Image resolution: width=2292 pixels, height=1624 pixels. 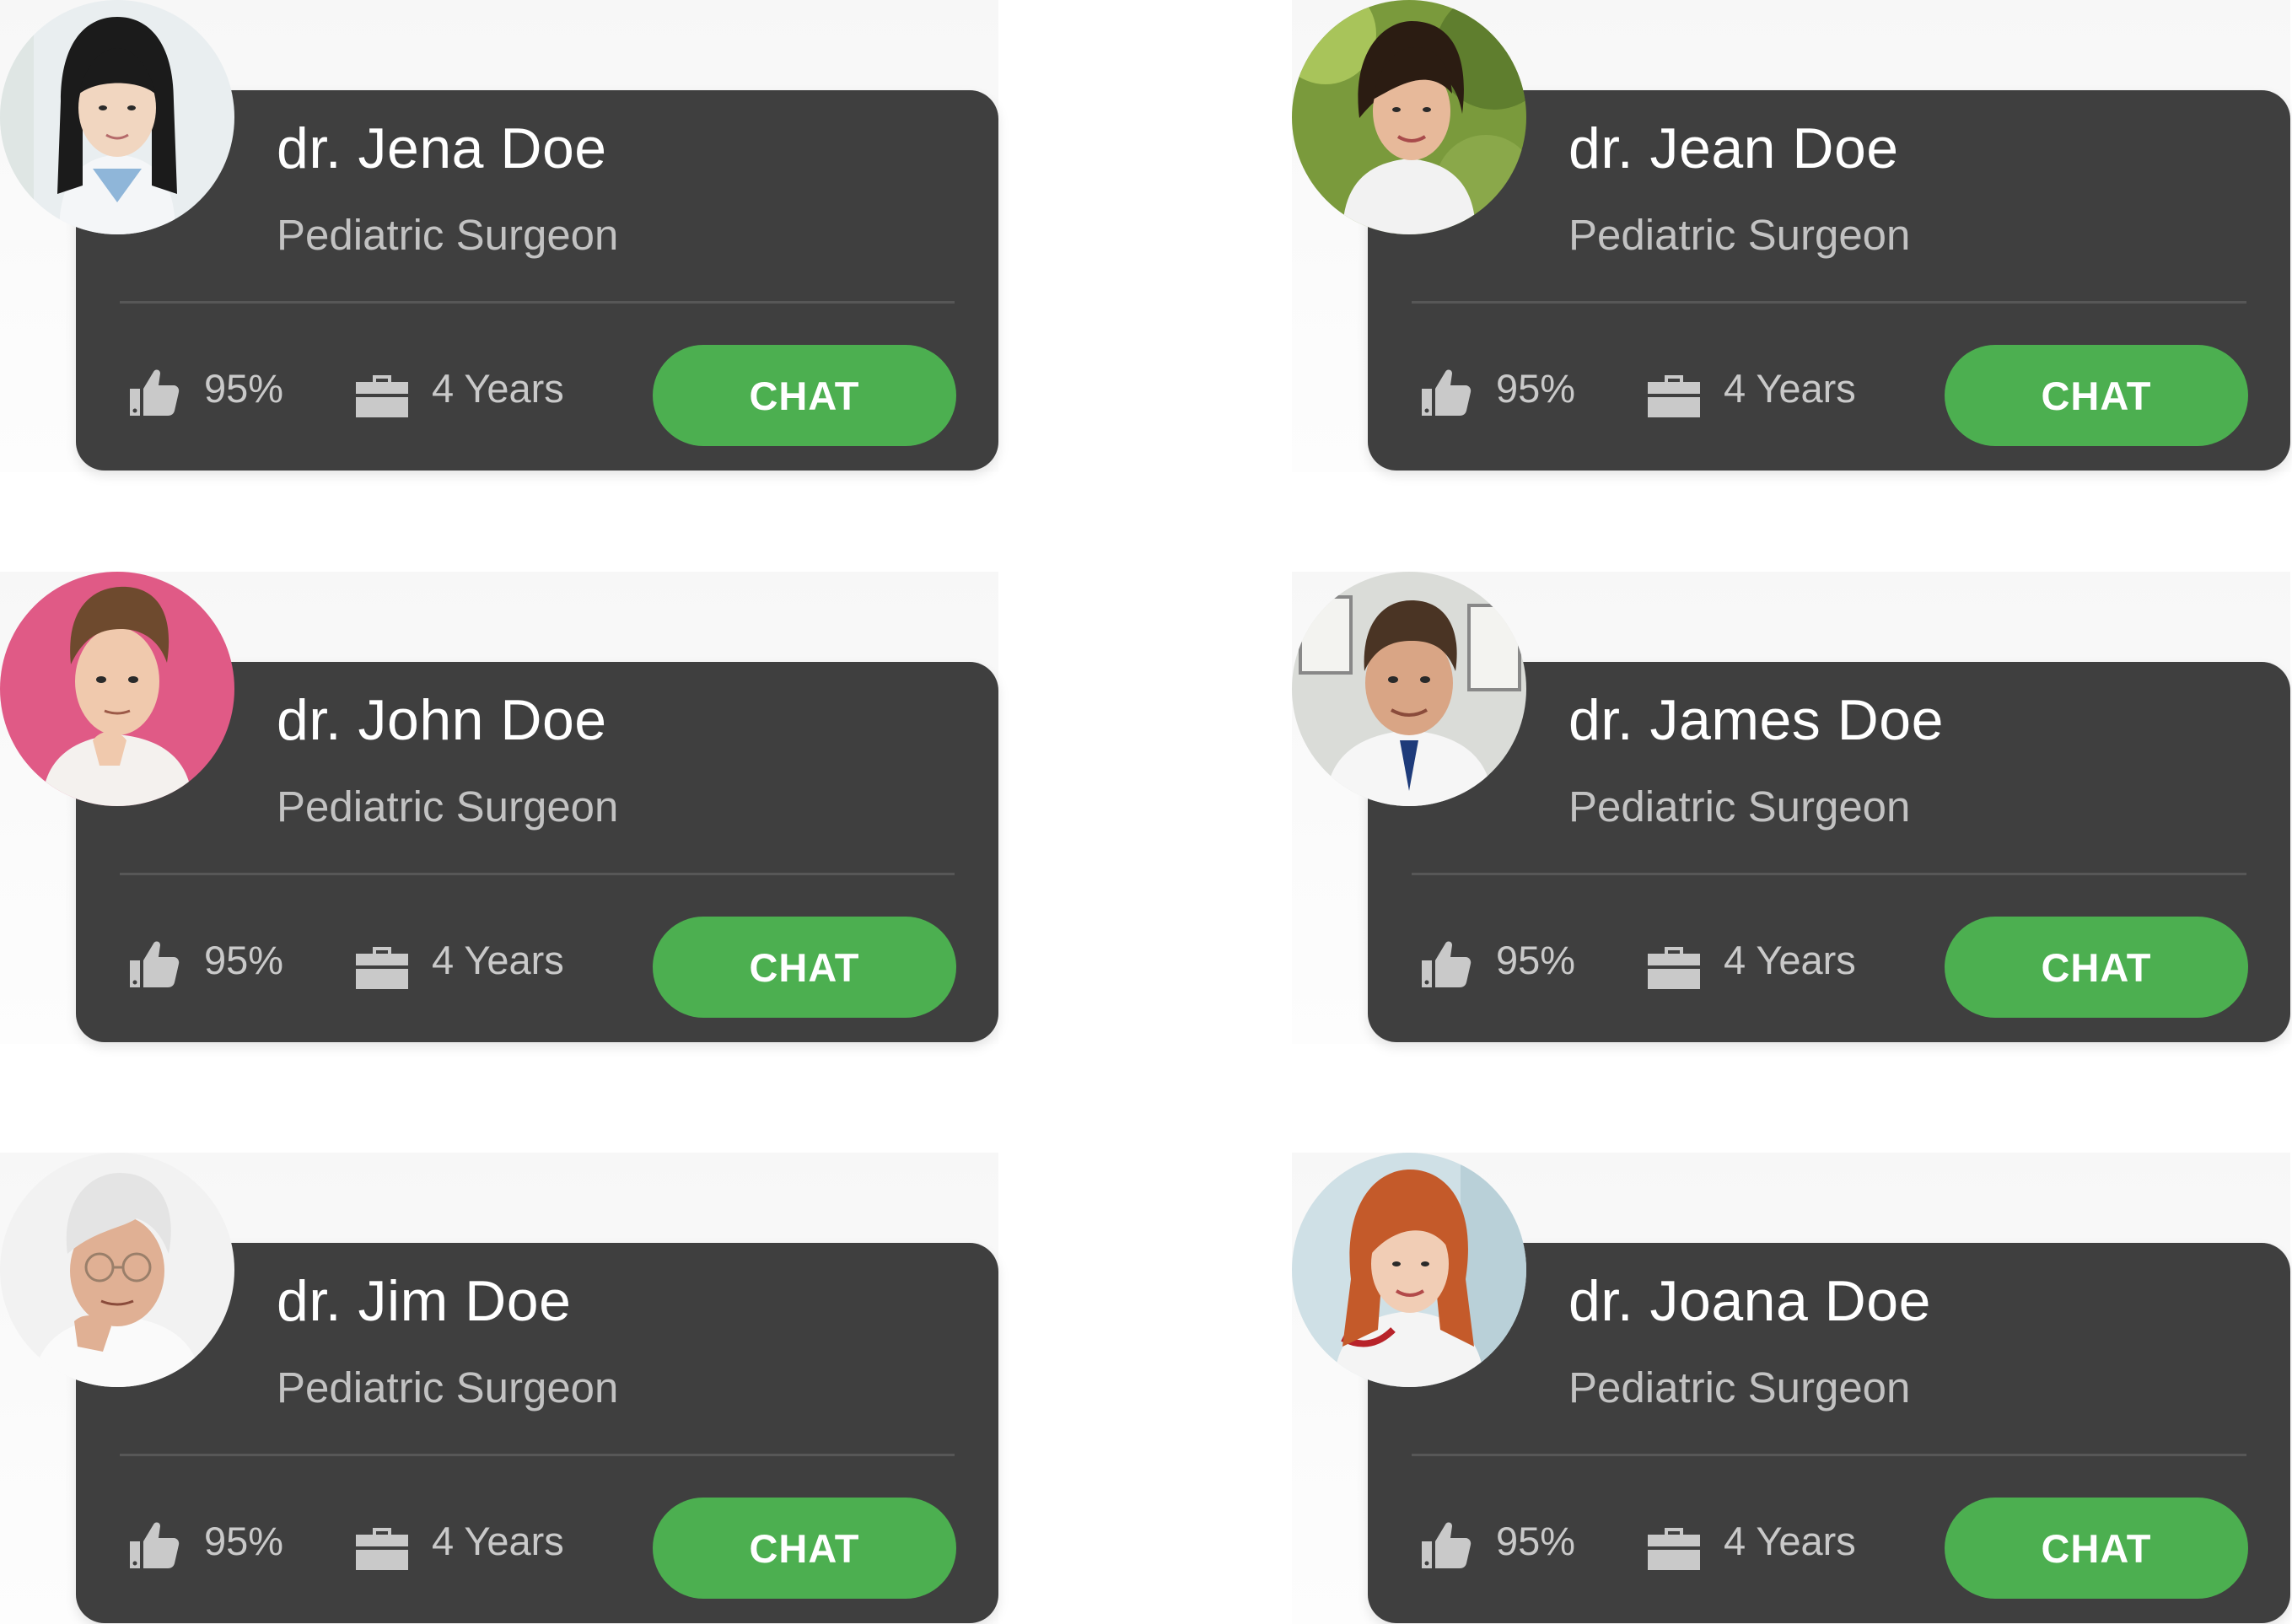 What do you see at coordinates (442, 148) in the screenshot?
I see `doctor-name: dr. Jena Doe` at bounding box center [442, 148].